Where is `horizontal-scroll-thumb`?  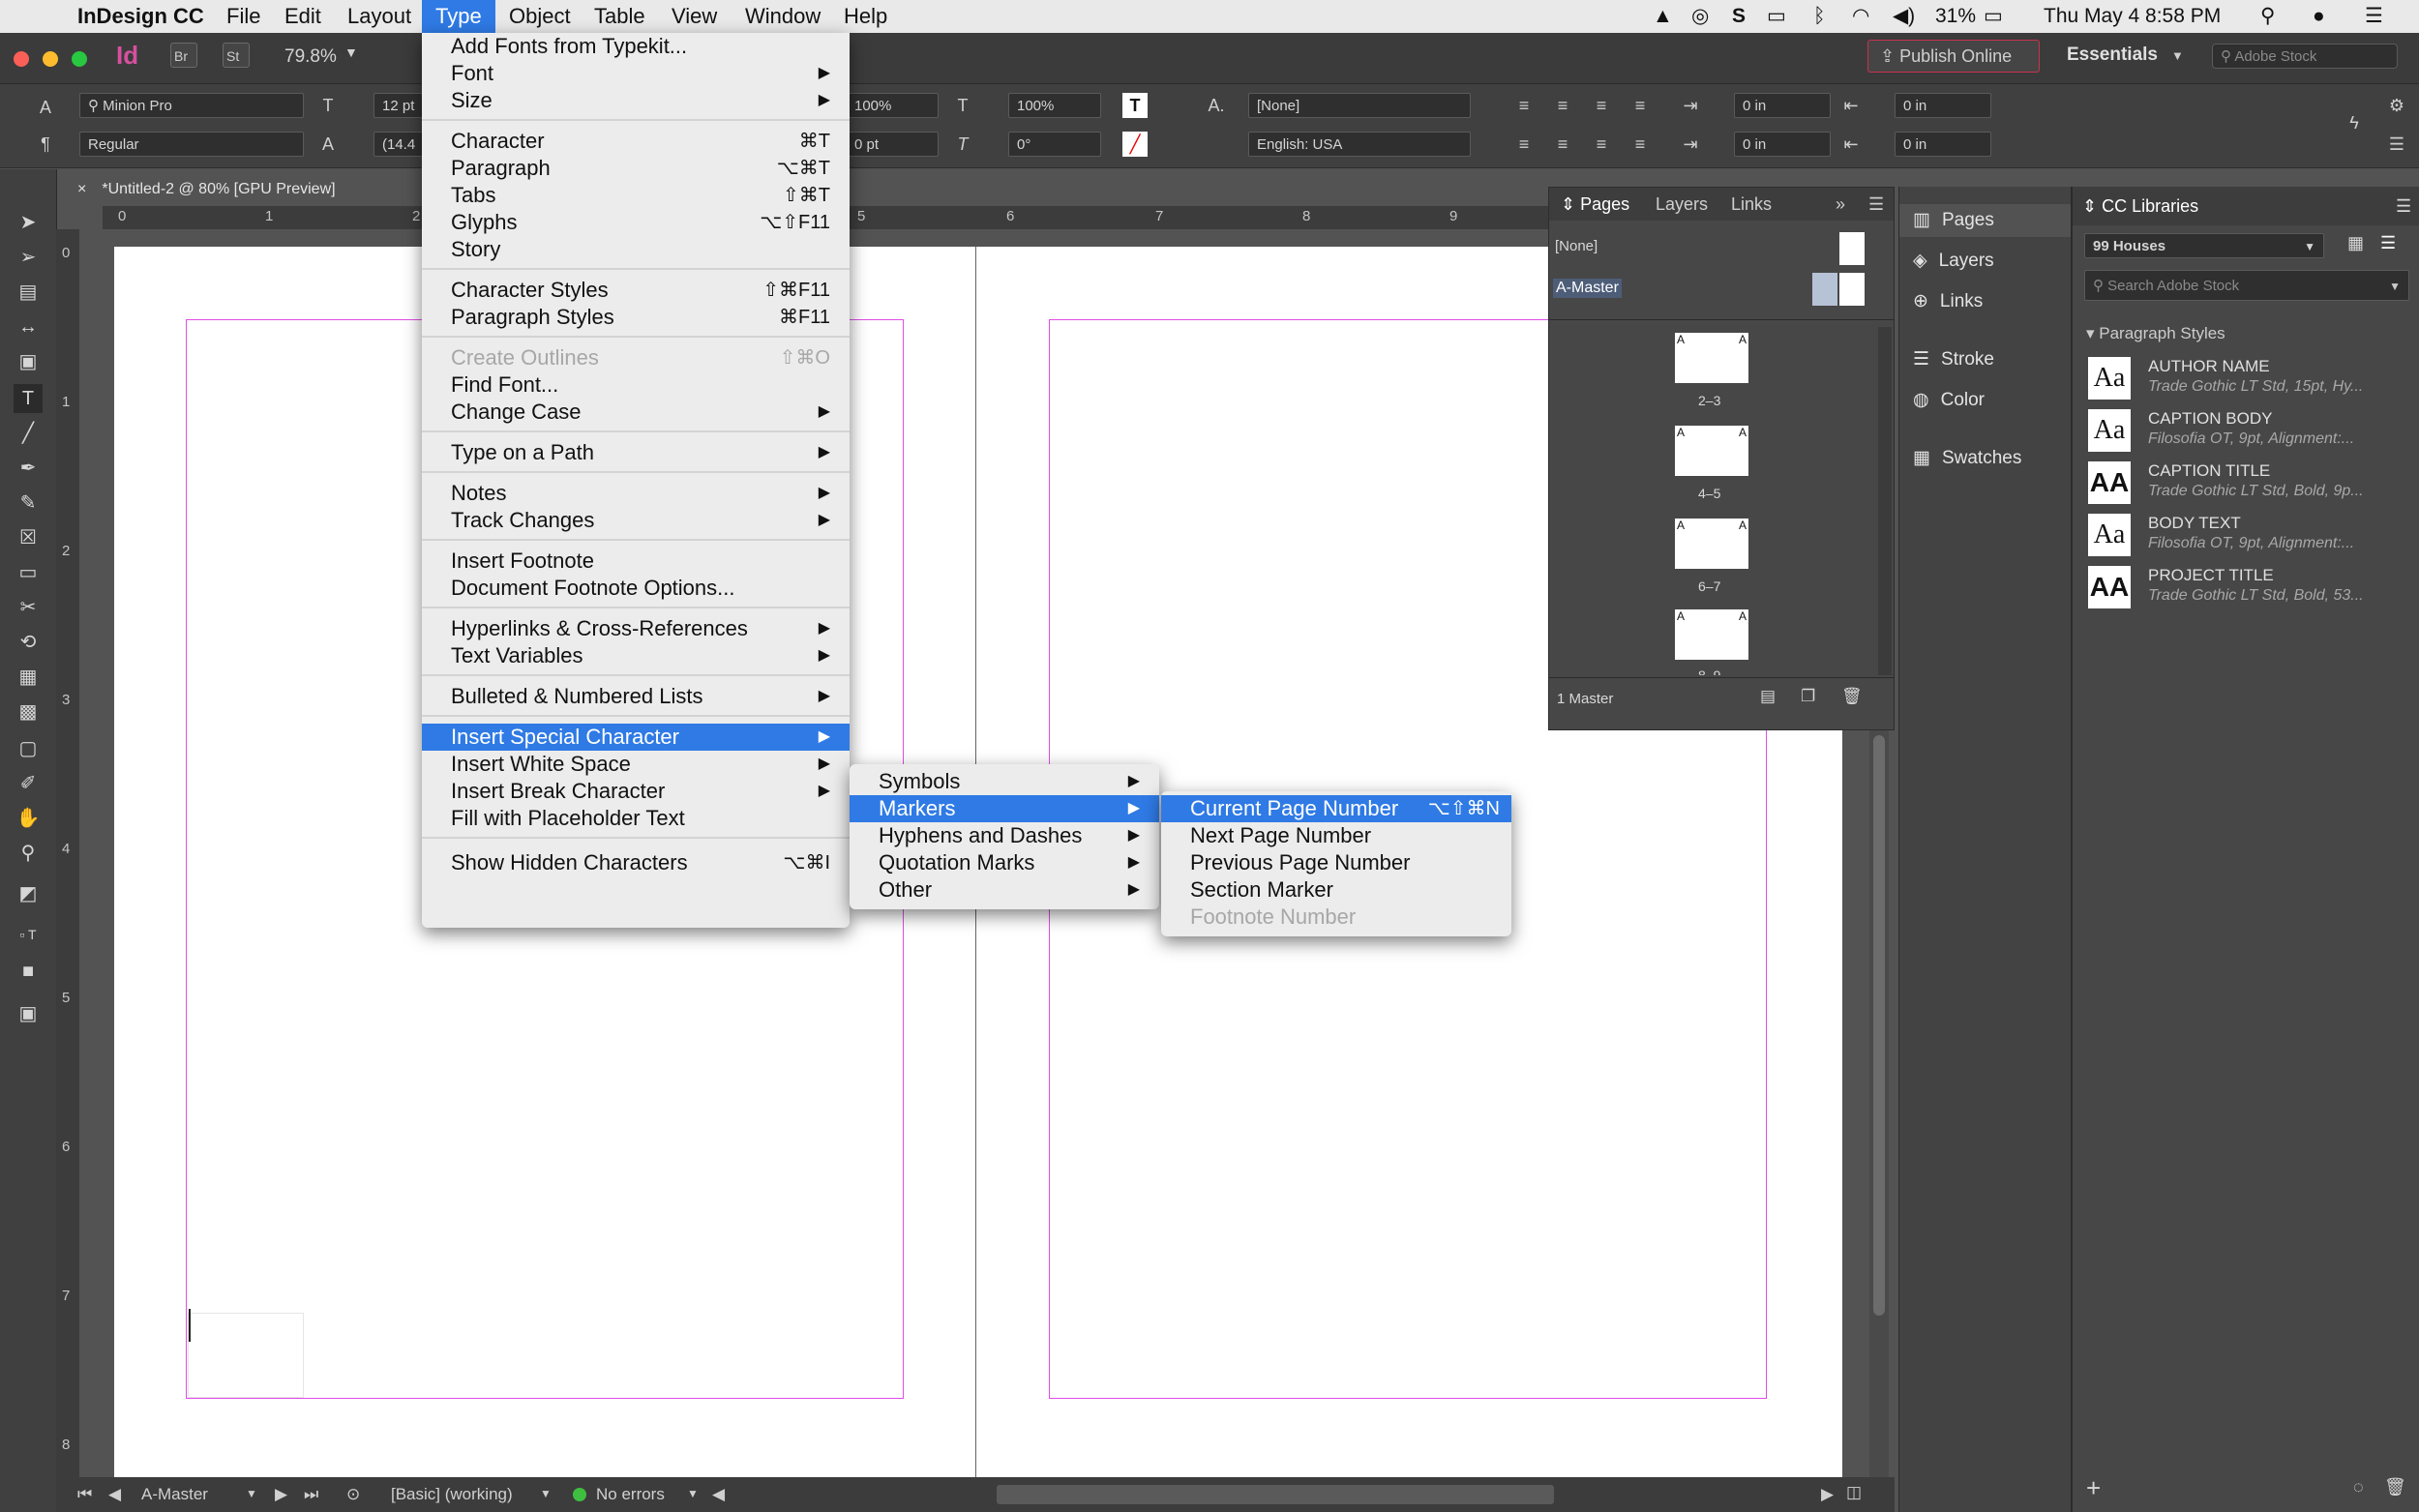 horizontal-scroll-thumb is located at coordinates (1275, 1495).